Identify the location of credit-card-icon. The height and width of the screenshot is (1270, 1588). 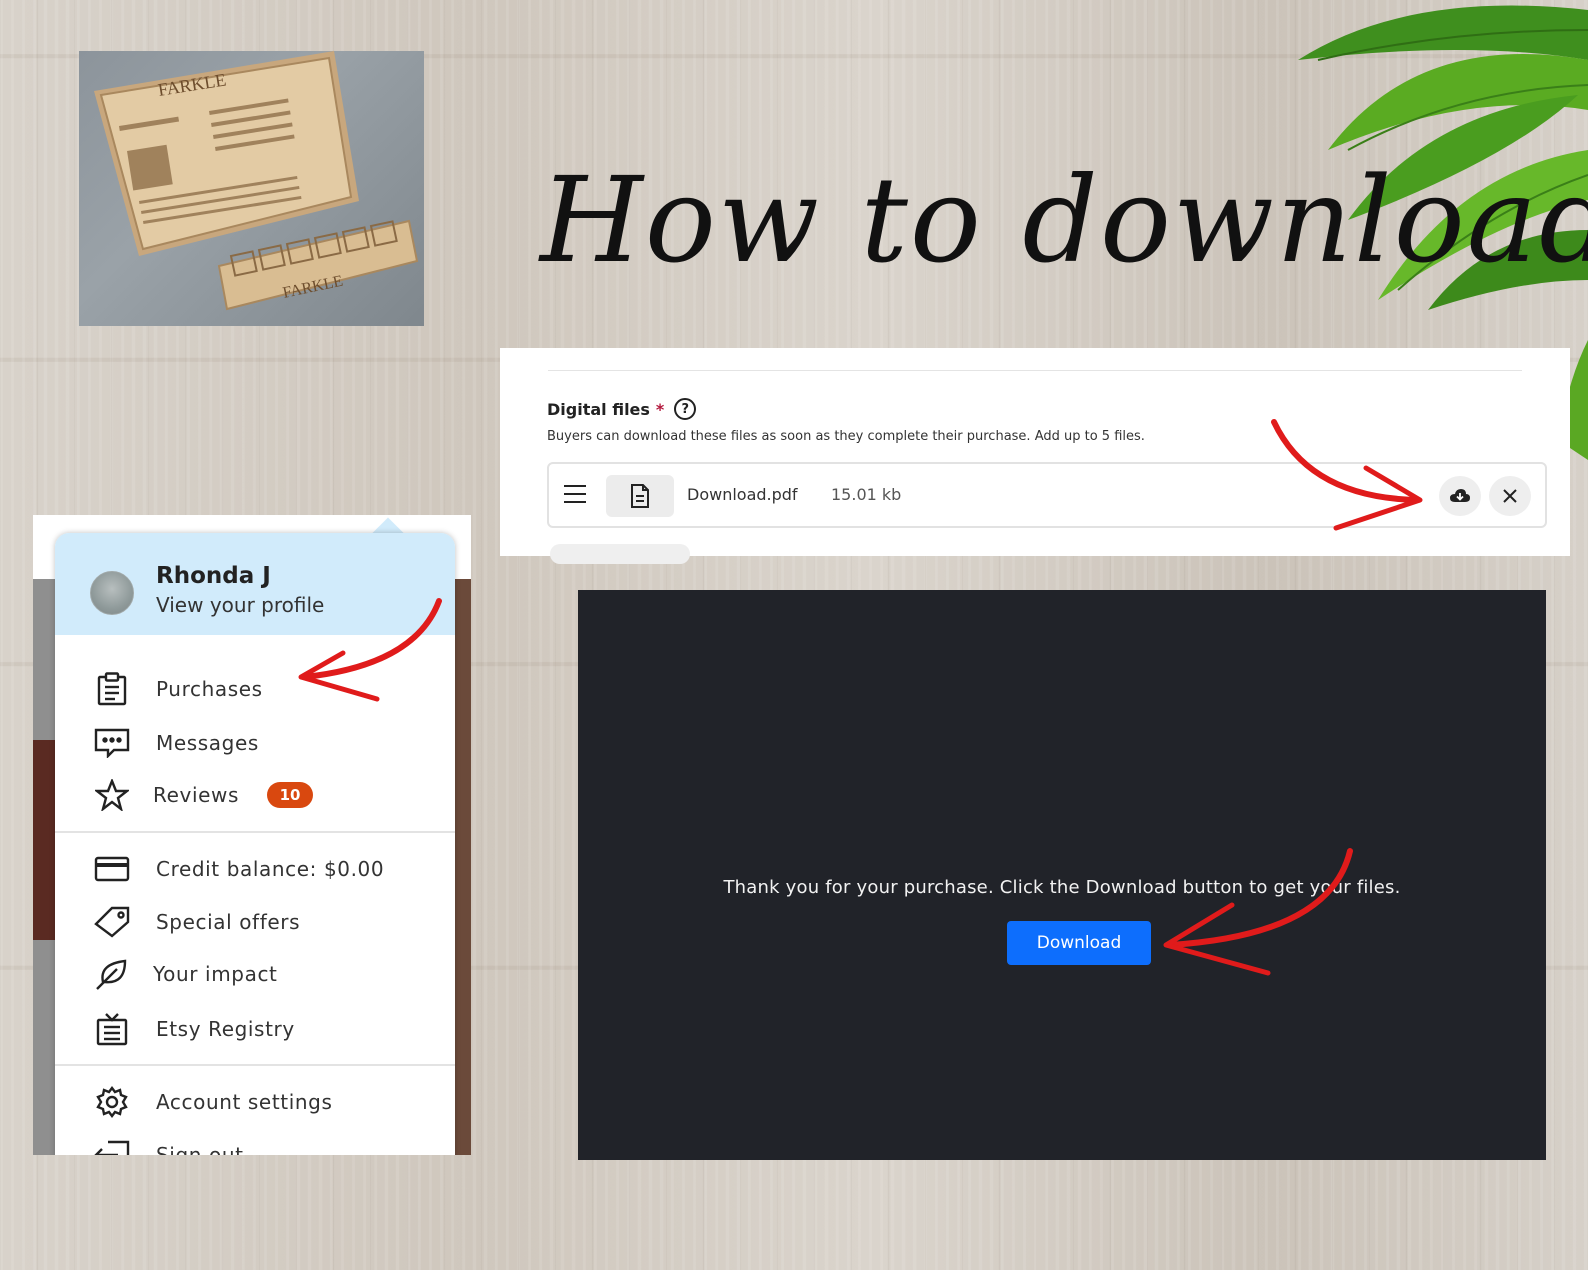
(112, 869).